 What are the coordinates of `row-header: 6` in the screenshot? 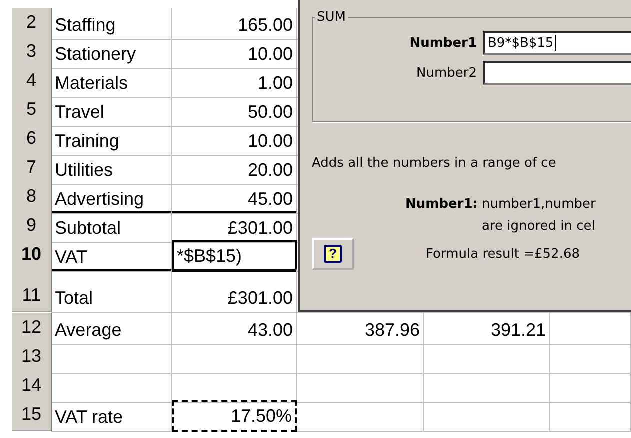 It's located at (32, 140).